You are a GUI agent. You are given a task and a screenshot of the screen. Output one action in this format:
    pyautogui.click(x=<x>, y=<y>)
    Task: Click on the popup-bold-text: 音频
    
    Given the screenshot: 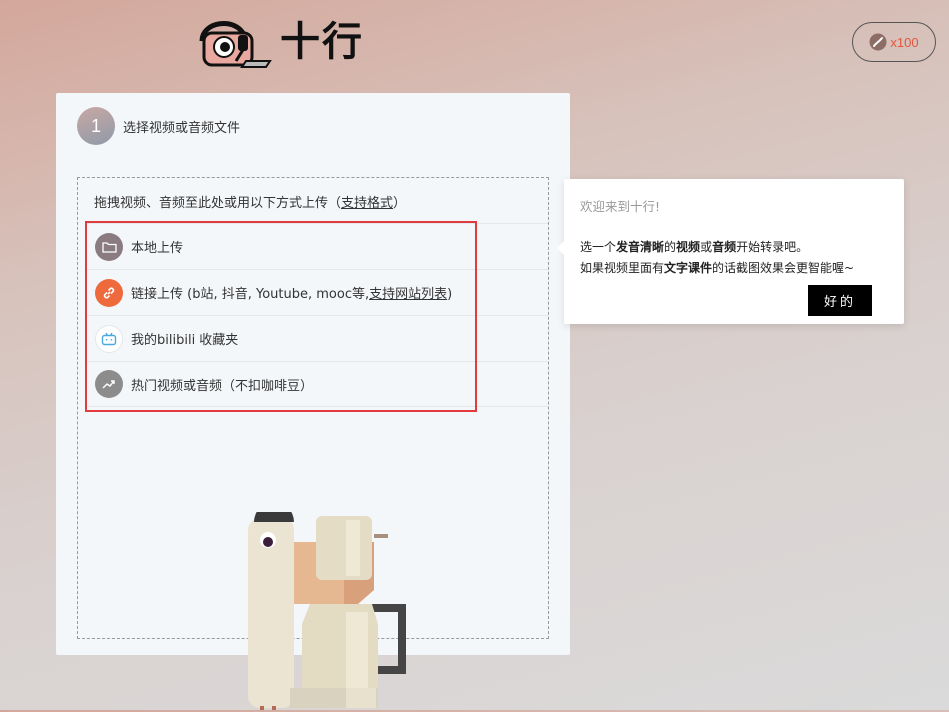 What is the action you would take?
    pyautogui.click(x=724, y=247)
    